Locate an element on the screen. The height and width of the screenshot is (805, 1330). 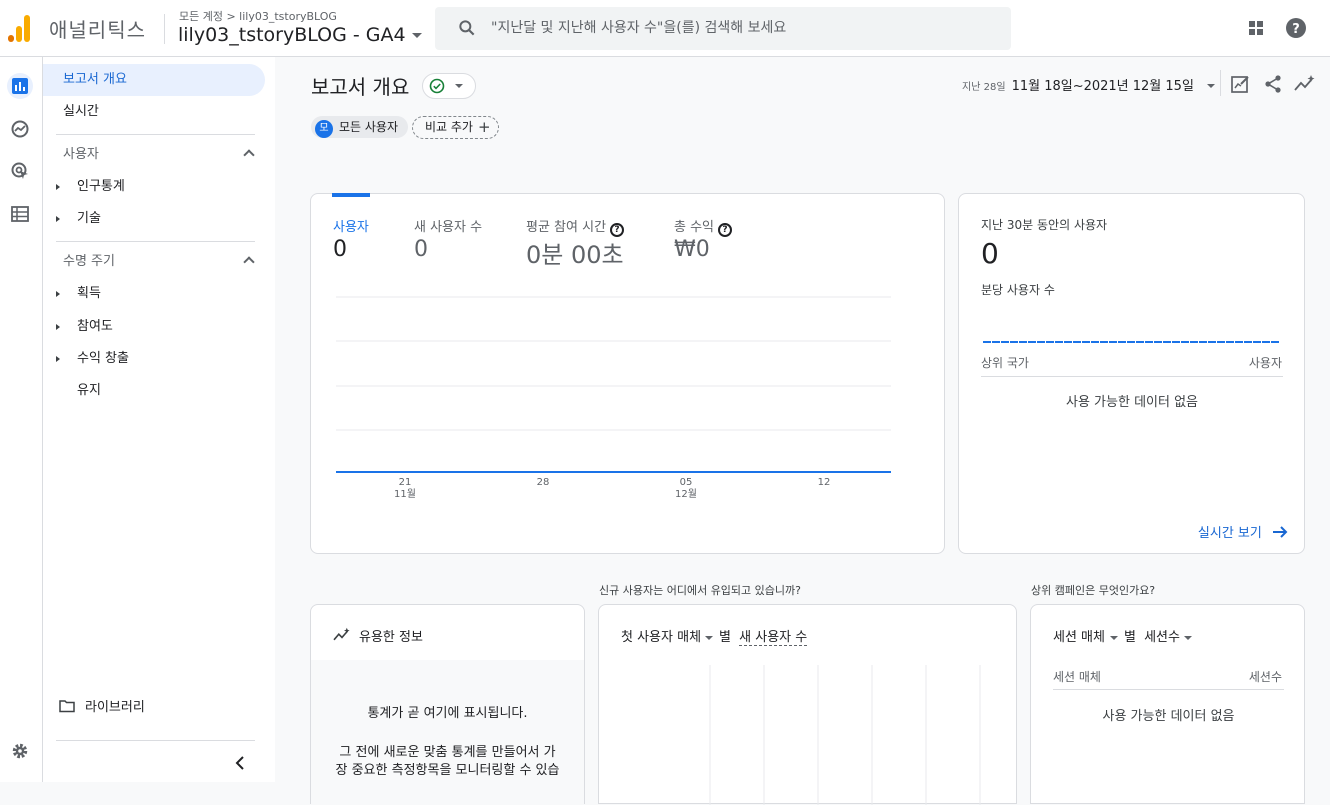
icon-rail is located at coordinates (21, 419).